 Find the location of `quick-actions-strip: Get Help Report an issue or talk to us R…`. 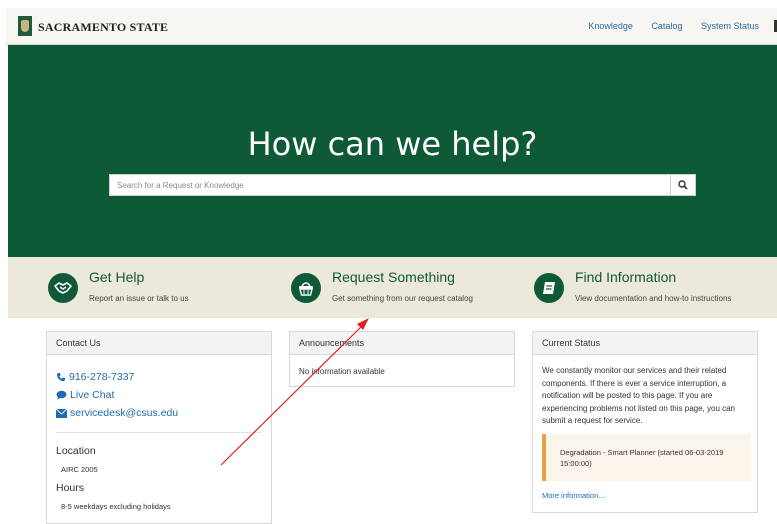

quick-actions-strip: Get Help Report an issue or talk to us R… is located at coordinates (392, 287).